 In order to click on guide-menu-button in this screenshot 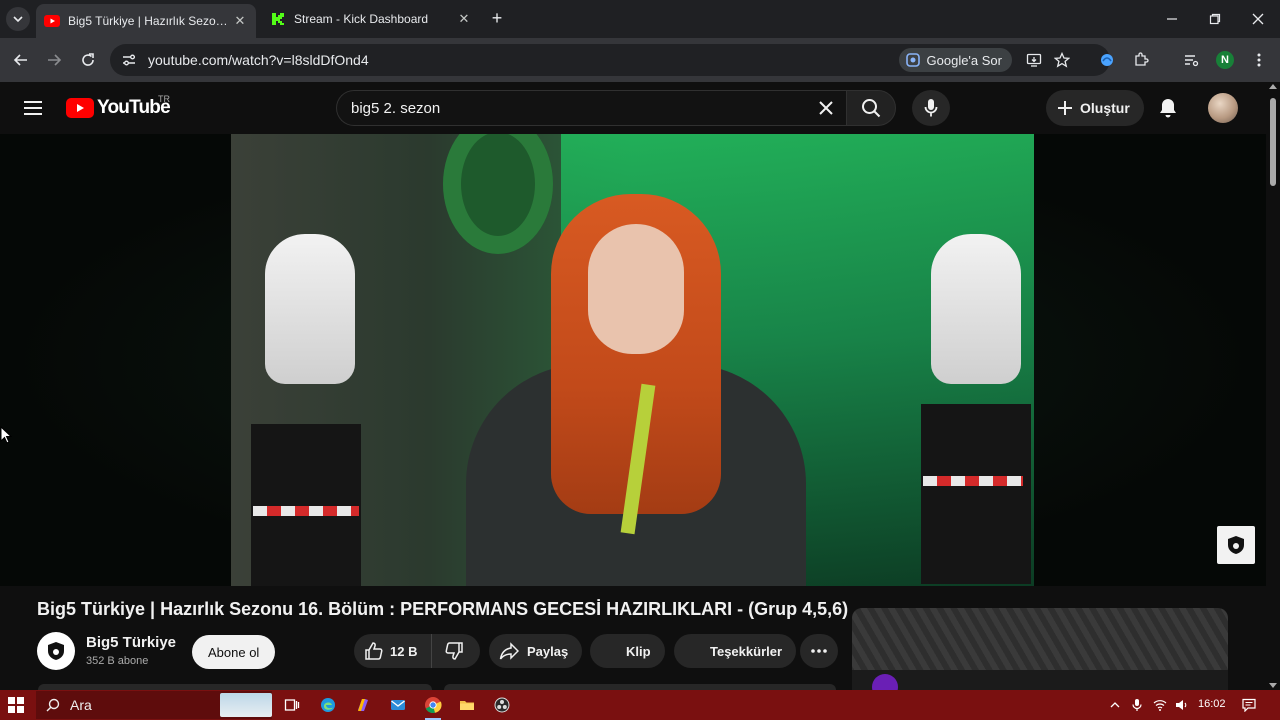, I will do `click(33, 108)`.